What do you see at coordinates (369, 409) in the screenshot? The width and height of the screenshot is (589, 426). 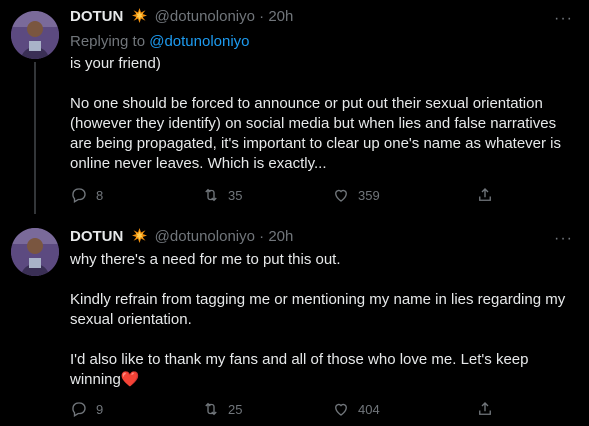 I see `like-count: 404` at bounding box center [369, 409].